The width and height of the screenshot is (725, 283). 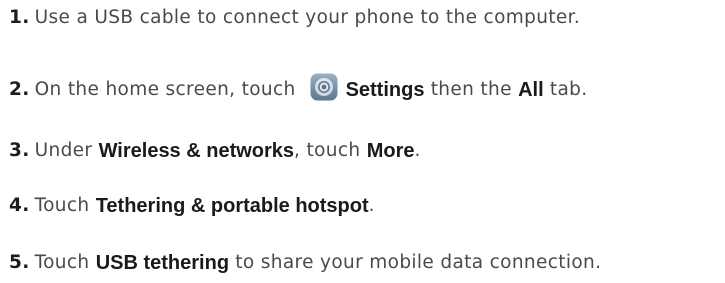 What do you see at coordinates (19, 205) in the screenshot?
I see `step-number: 4.` at bounding box center [19, 205].